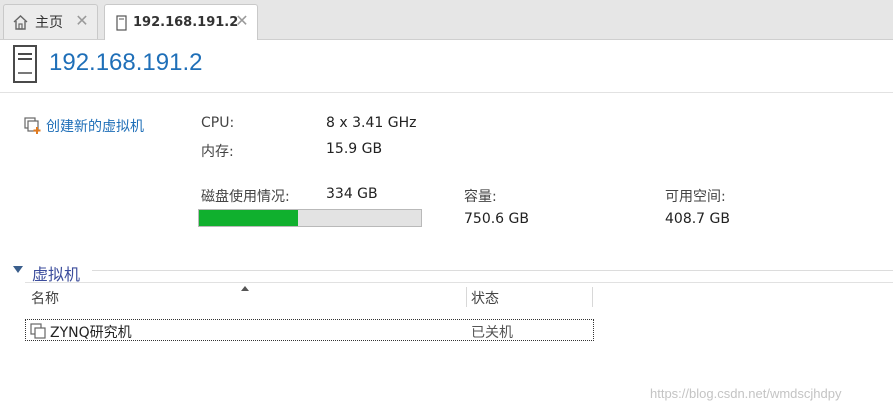  I want to click on capacity-value: 750.6 GB, so click(496, 219).